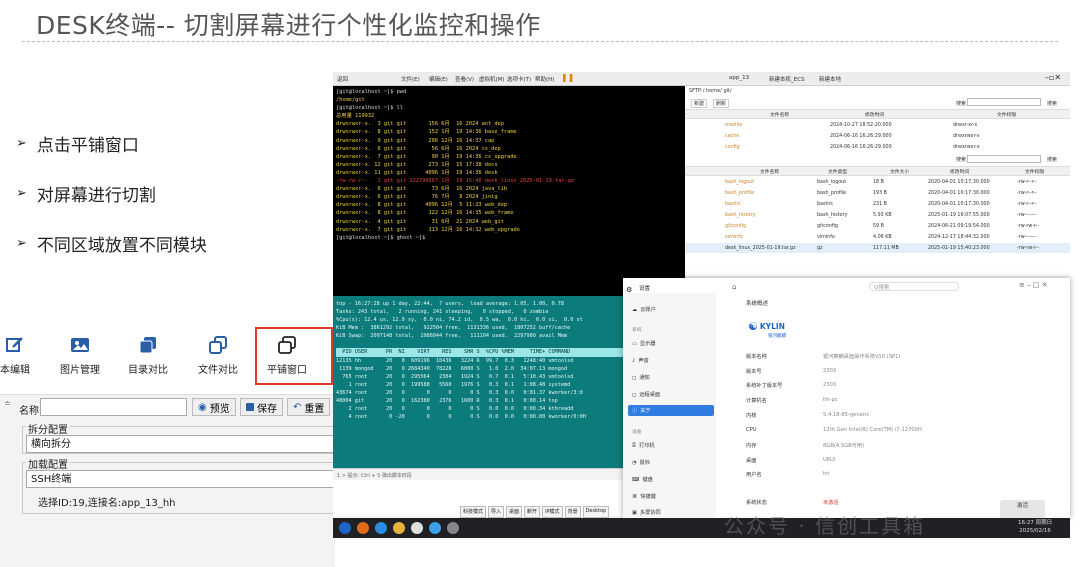 Image resolution: width=1080 pixels, height=567 pixels. What do you see at coordinates (492, 79) in the screenshot?
I see `menu-vm: 虚拟机(M)` at bounding box center [492, 79].